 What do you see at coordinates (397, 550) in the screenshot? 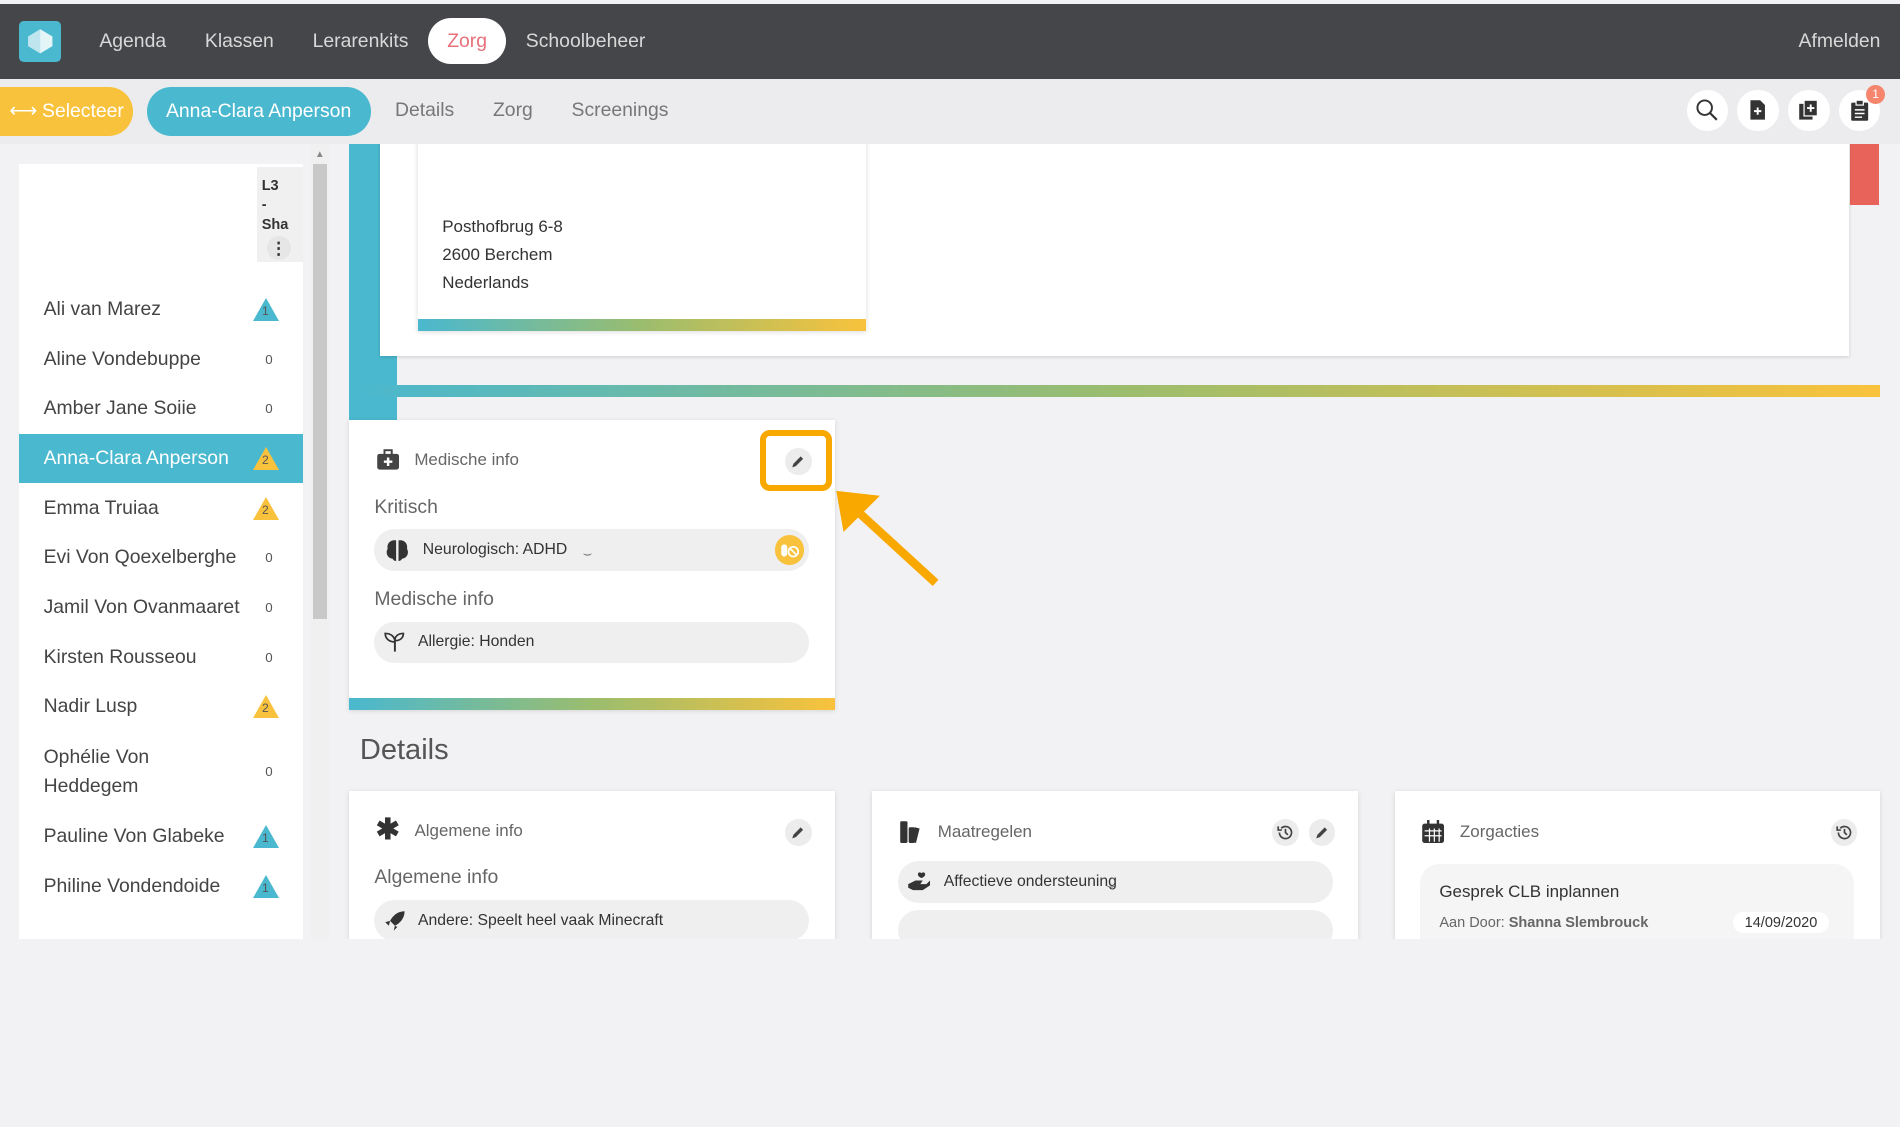
I see `brain-icon` at bounding box center [397, 550].